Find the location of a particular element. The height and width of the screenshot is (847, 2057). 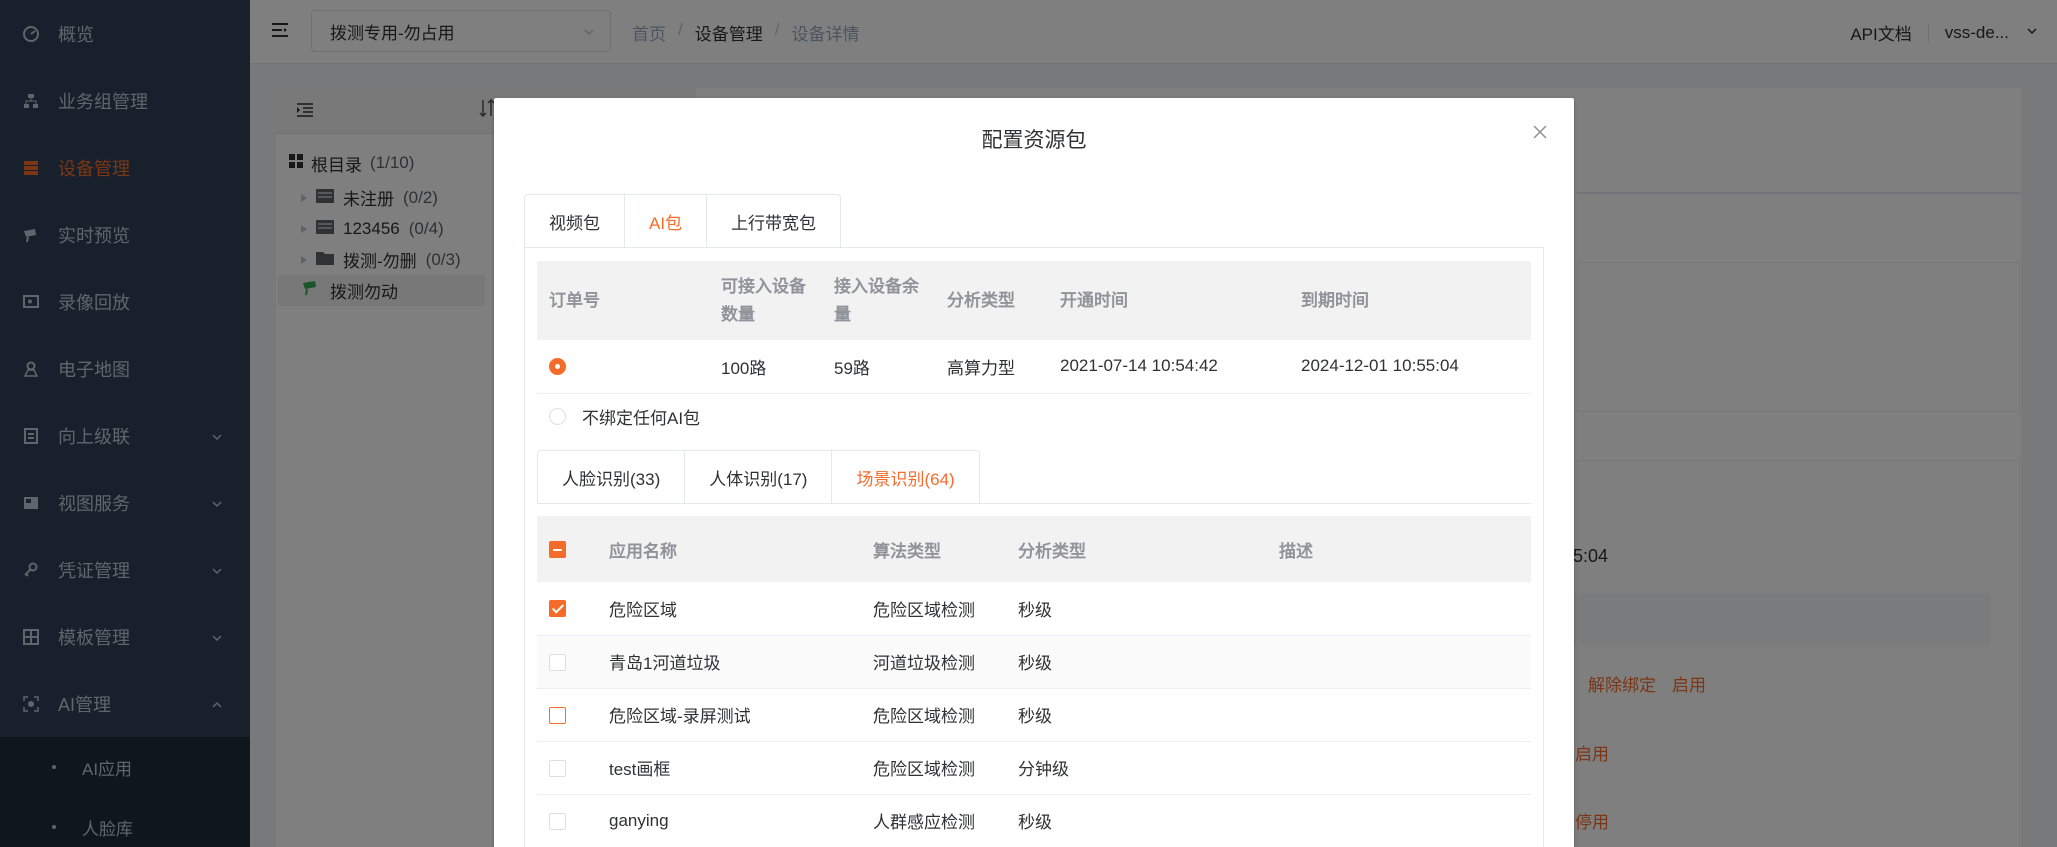

no-bind-radio is located at coordinates (557, 416).